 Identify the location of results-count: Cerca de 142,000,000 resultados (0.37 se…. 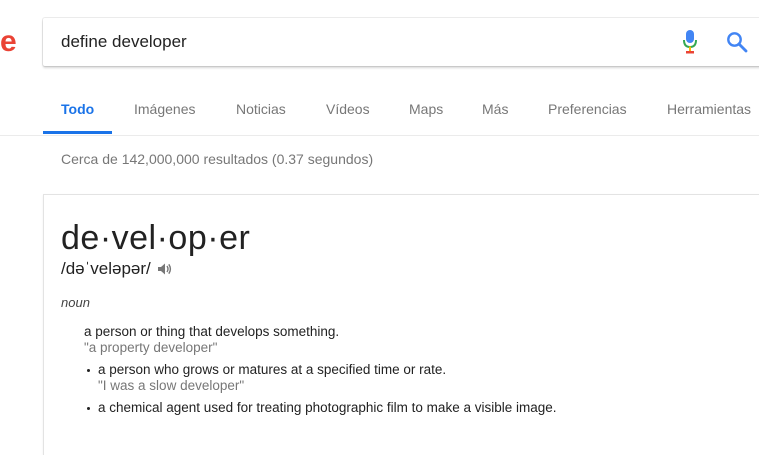
(217, 159).